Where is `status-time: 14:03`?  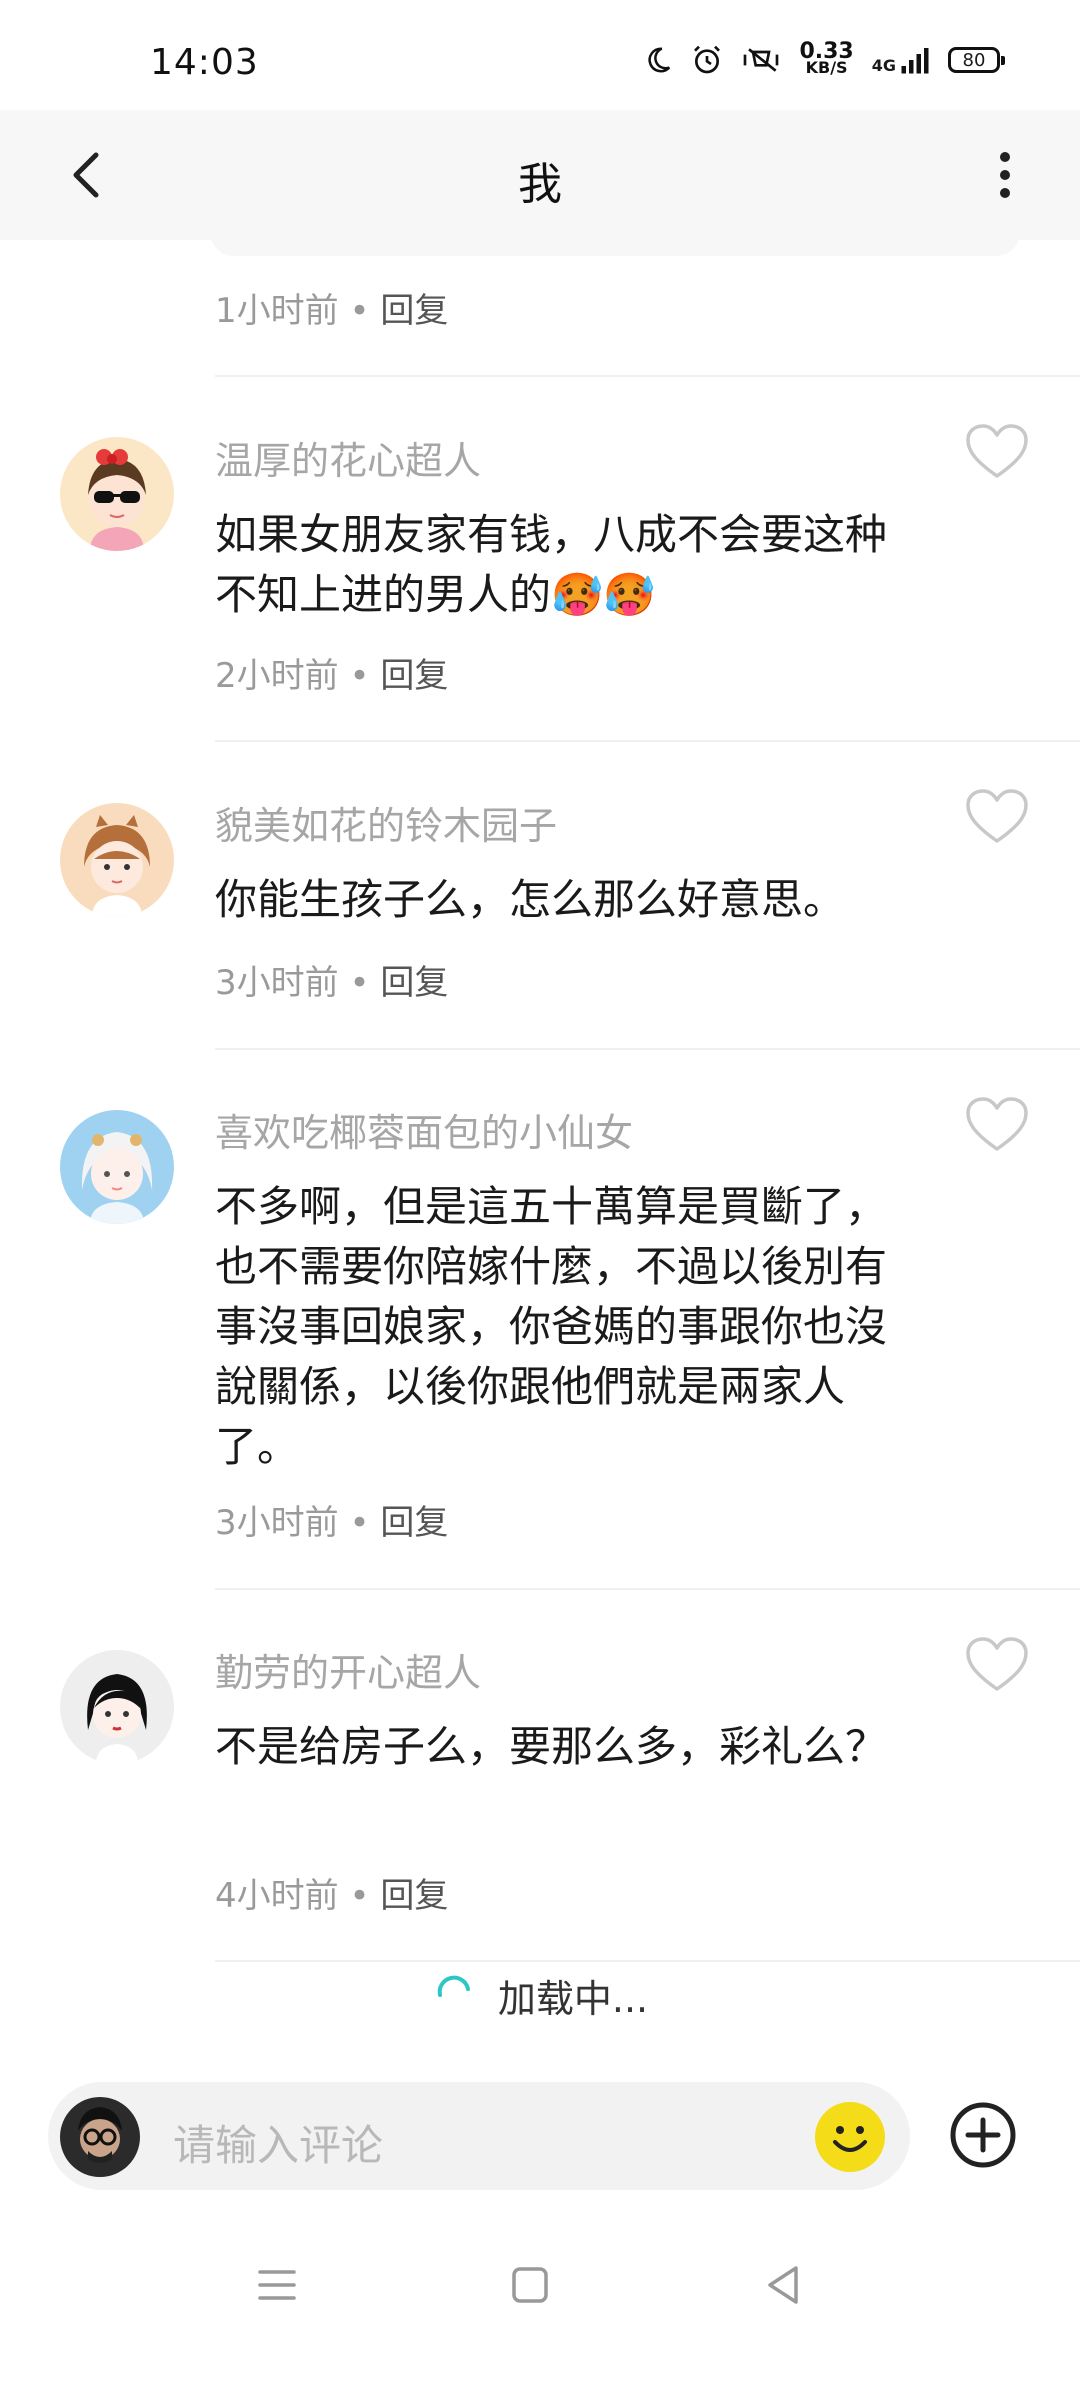 status-time: 14:03 is located at coordinates (204, 62).